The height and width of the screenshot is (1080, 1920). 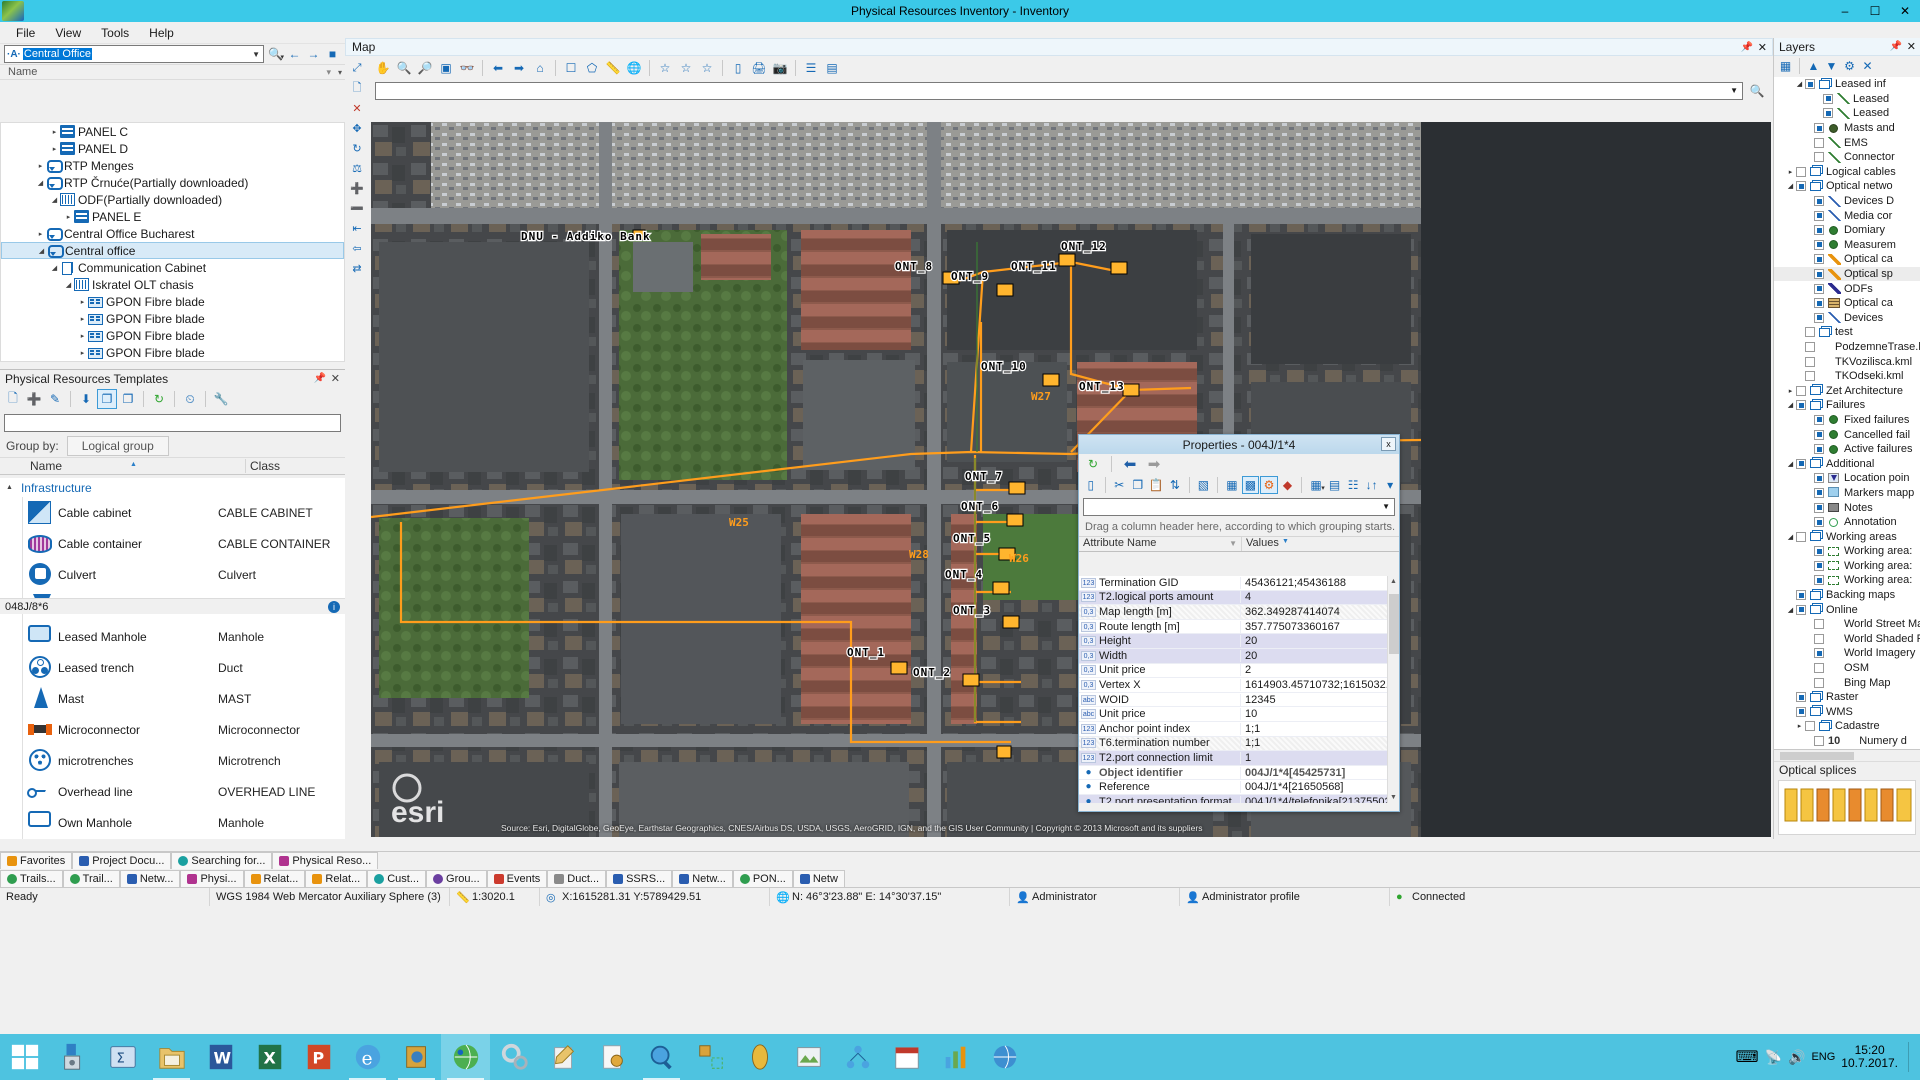 What do you see at coordinates (738, 68) in the screenshot?
I see `label-icon: ▯` at bounding box center [738, 68].